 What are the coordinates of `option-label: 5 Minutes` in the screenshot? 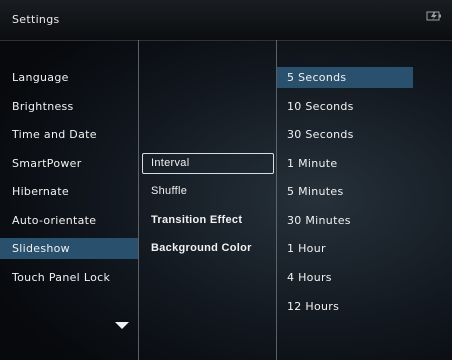 It's located at (315, 191).